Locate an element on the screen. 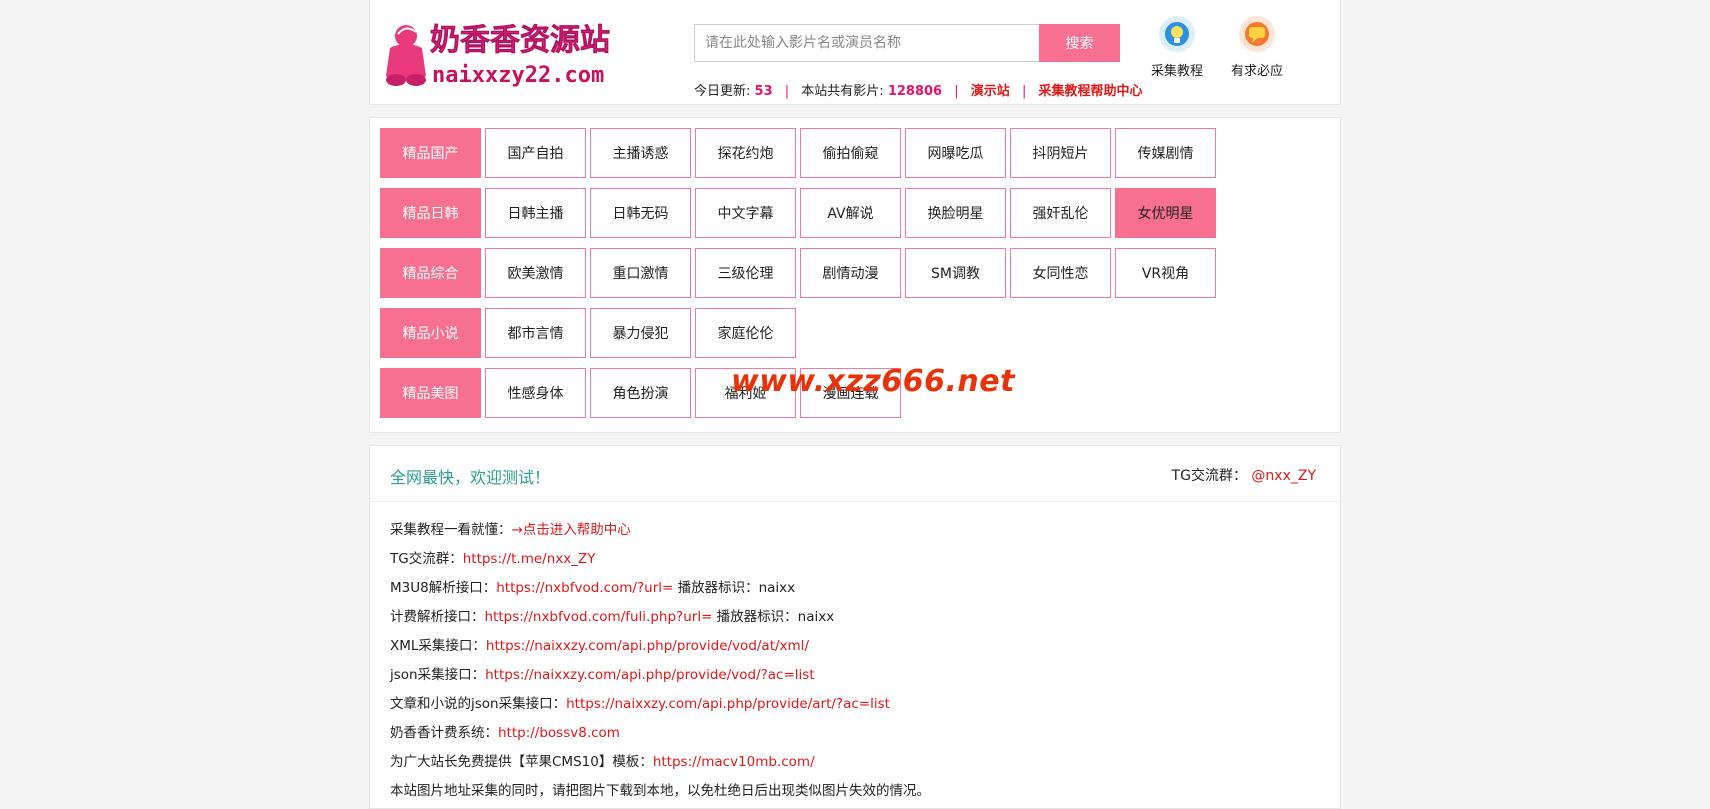 The image size is (1710, 809). info-line-label: 本站图片地址采集的同时，请把图片下载到本地，以免杜绝日后出现类似图片失效的情况。 is located at coordinates (660, 791).